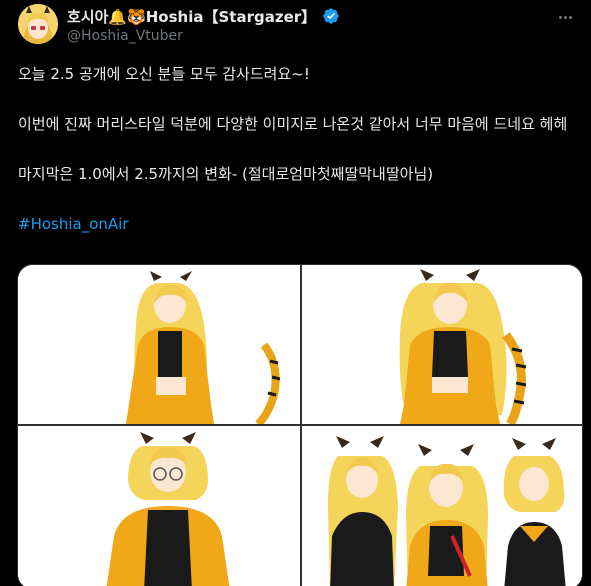  What do you see at coordinates (73, 224) in the screenshot?
I see `hashtag-link: #Hoshia_onAir` at bounding box center [73, 224].